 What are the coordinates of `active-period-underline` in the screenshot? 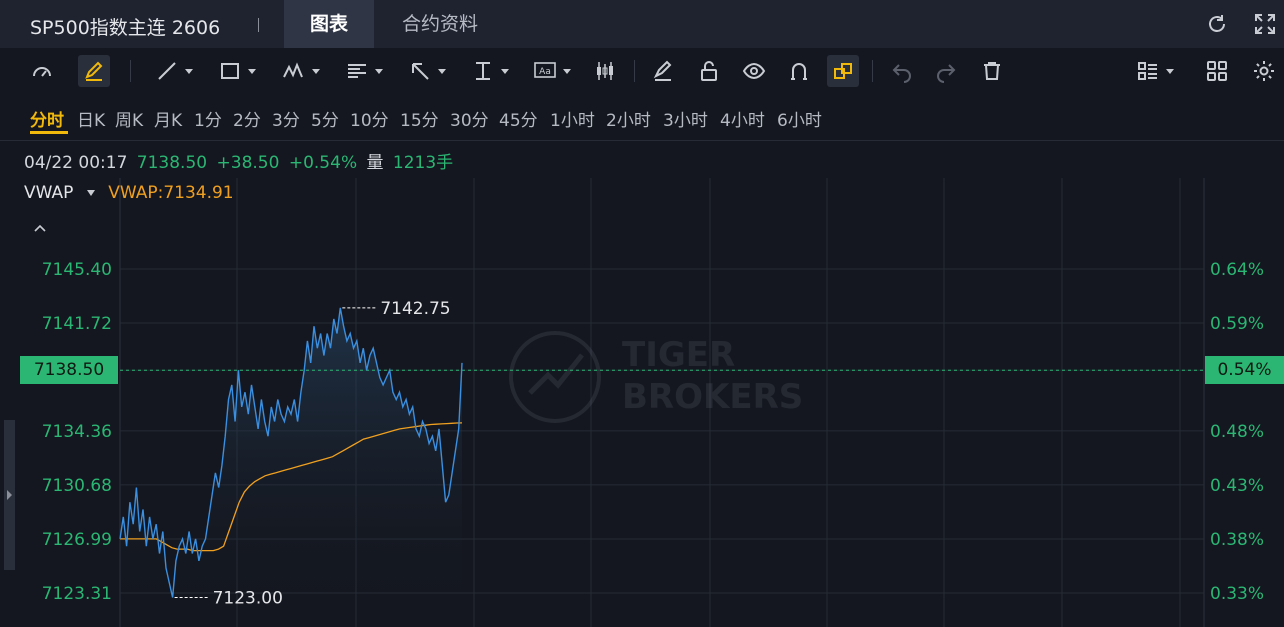 It's located at (49, 132).